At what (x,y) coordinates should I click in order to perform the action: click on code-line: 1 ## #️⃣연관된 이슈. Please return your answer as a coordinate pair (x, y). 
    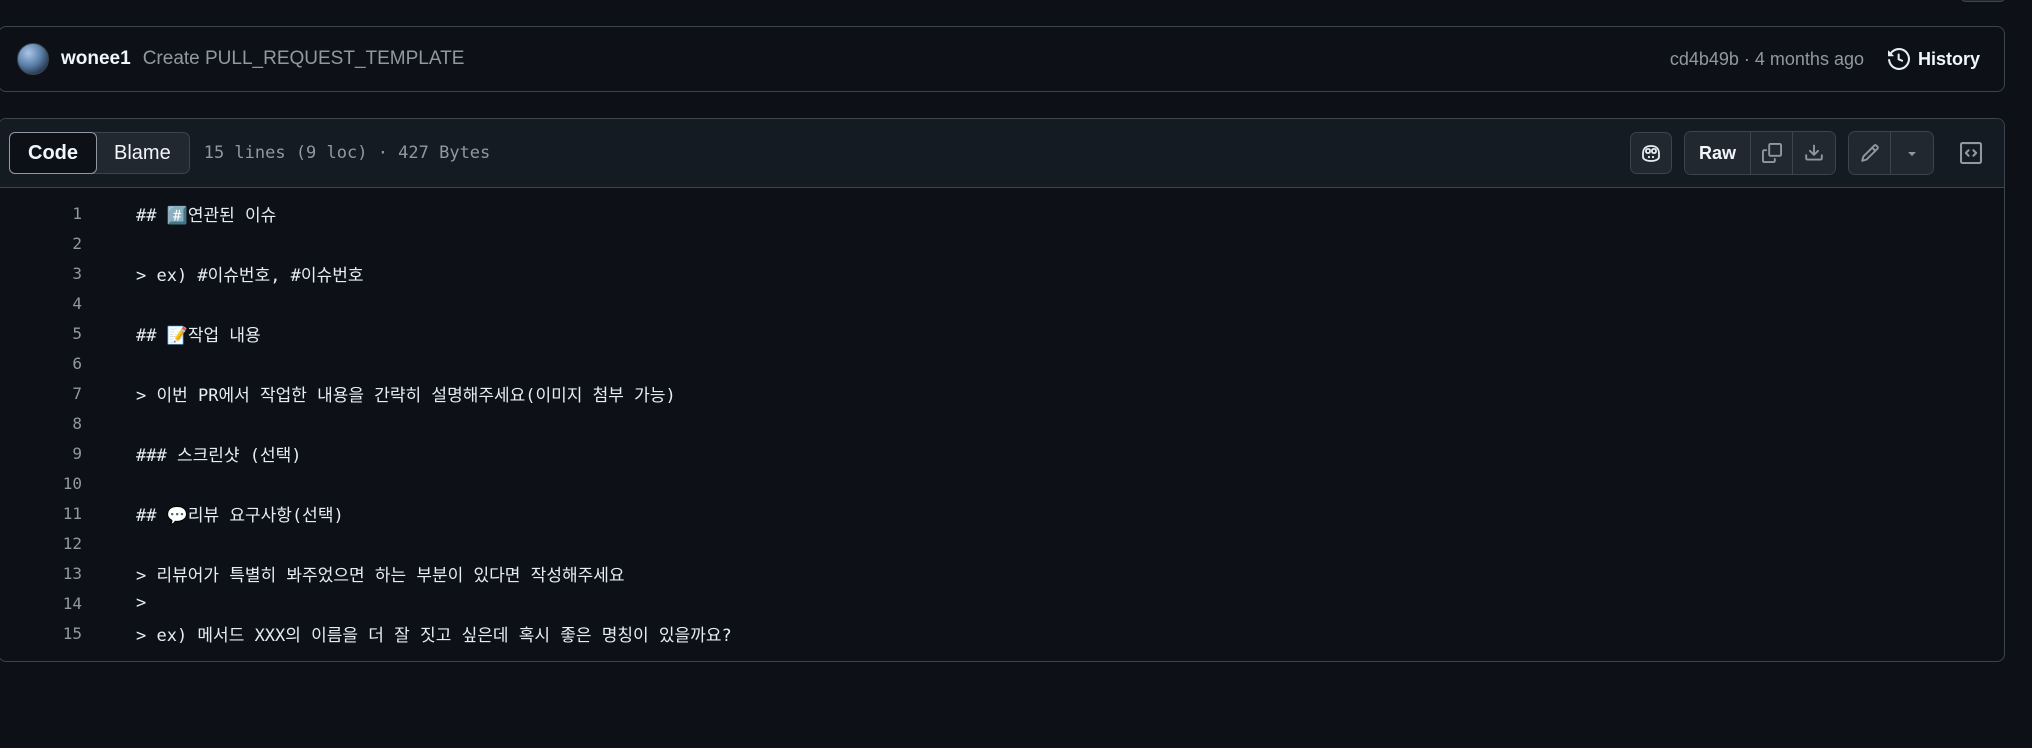
    Looking at the image, I should click on (1002, 213).